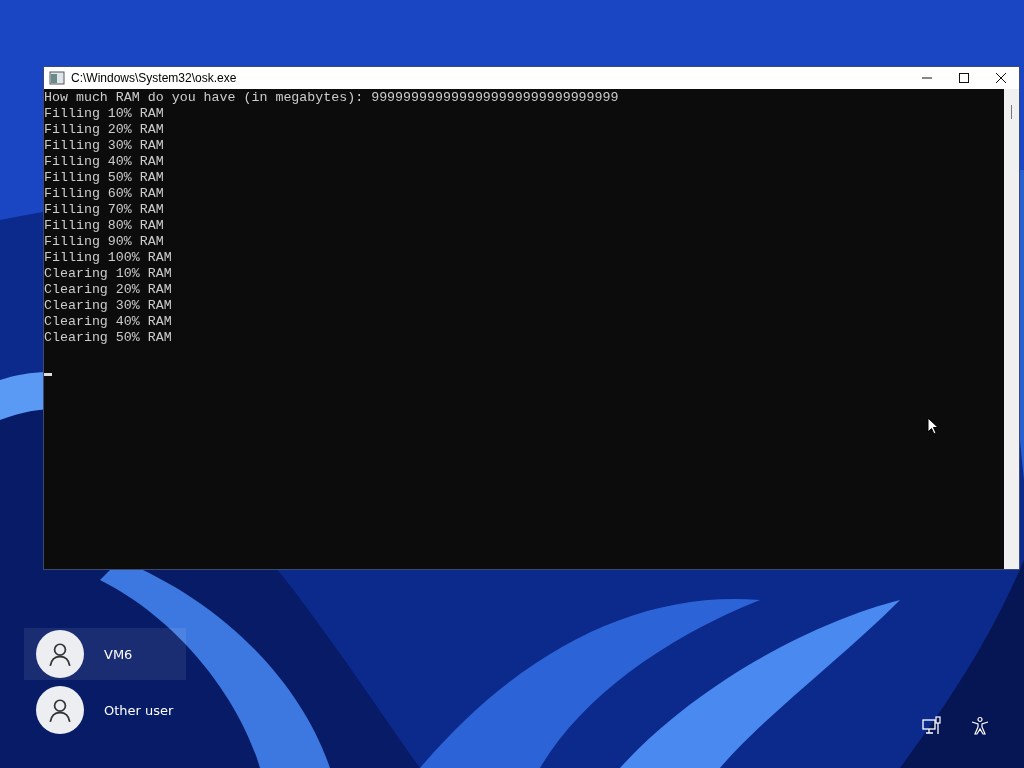 Image resolution: width=1024 pixels, height=768 pixels. Describe the element at coordinates (104, 194) in the screenshot. I see `console-line: Filling 60% RAM` at that location.